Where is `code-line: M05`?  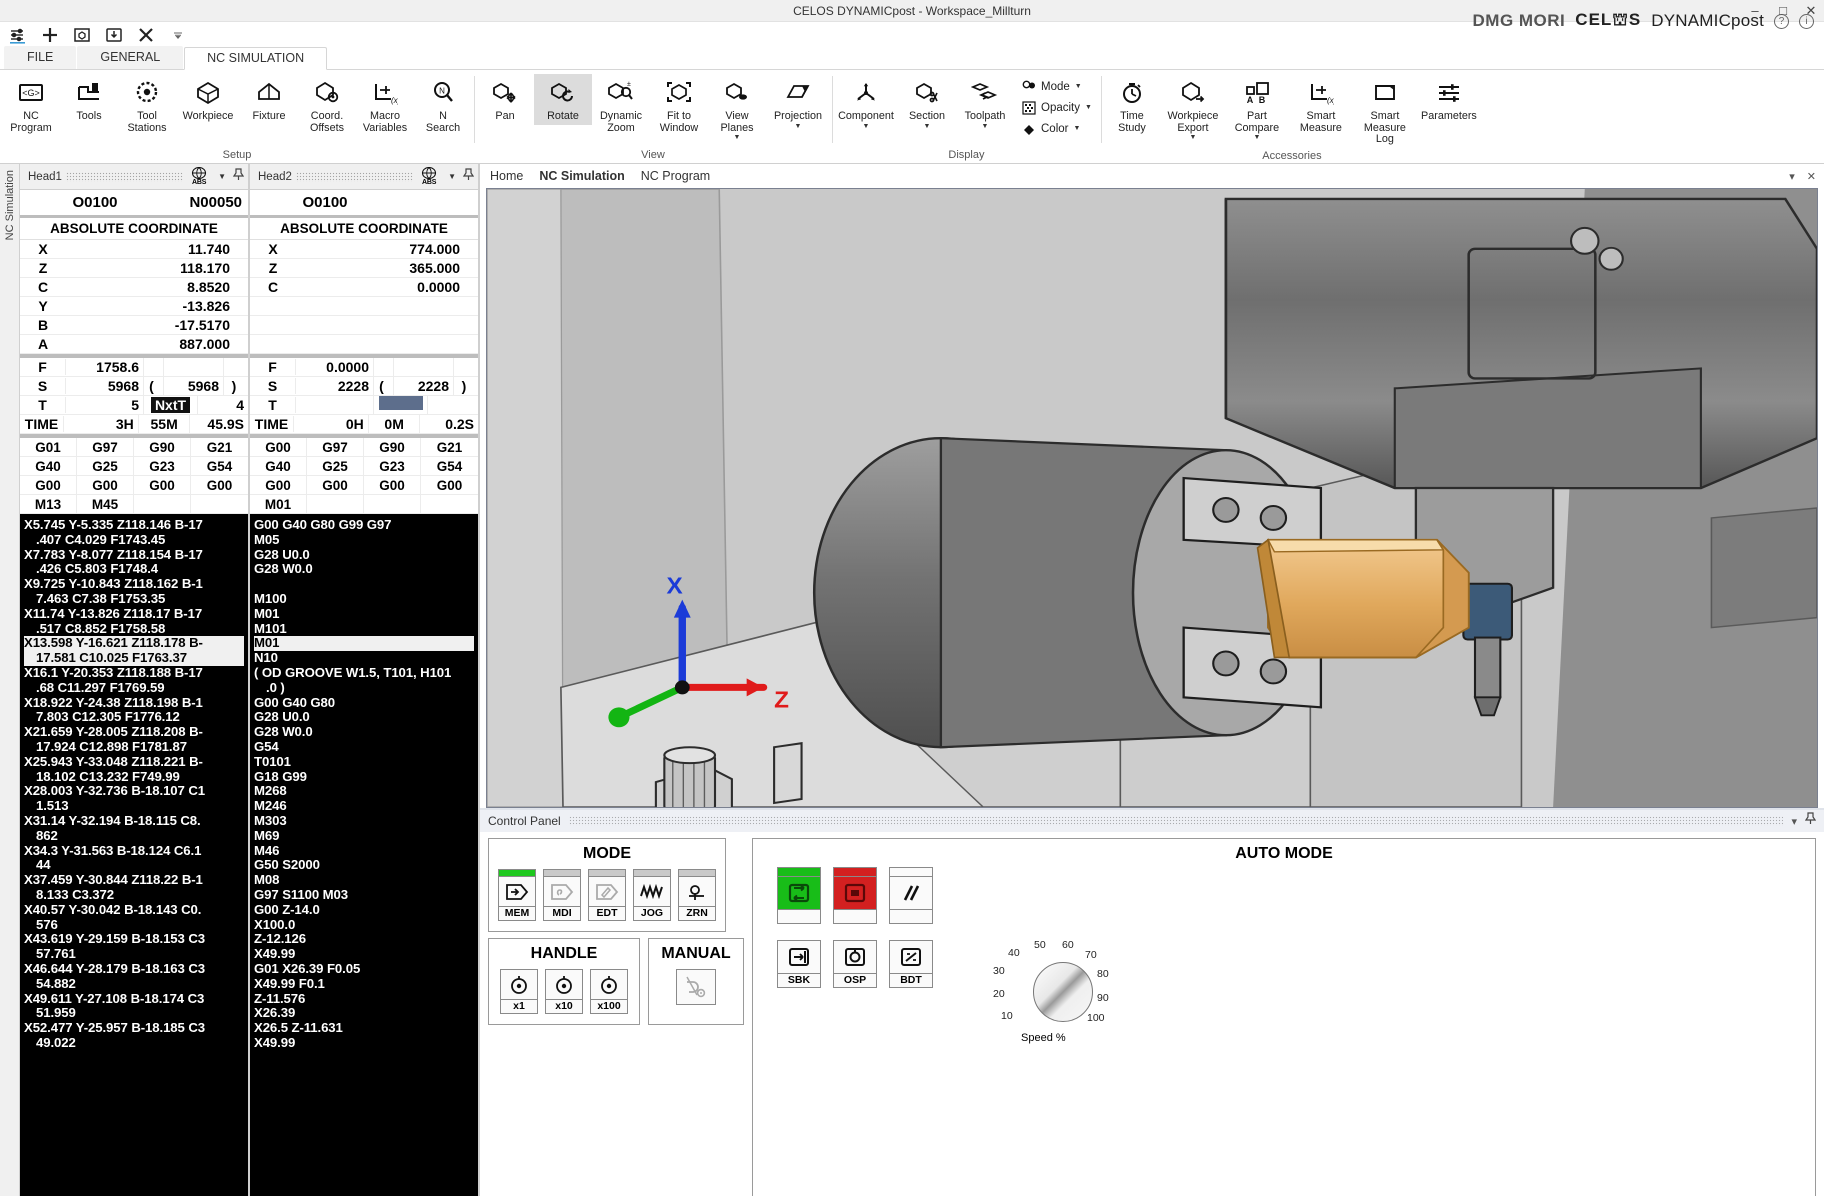
code-line: M05 is located at coordinates (364, 540).